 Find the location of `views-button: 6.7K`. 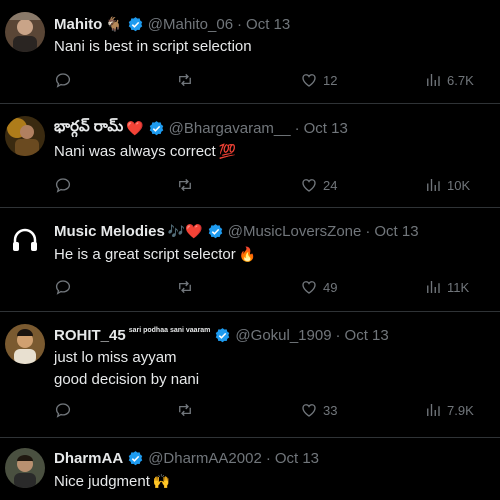

views-button: 6.7K is located at coordinates (449, 80).